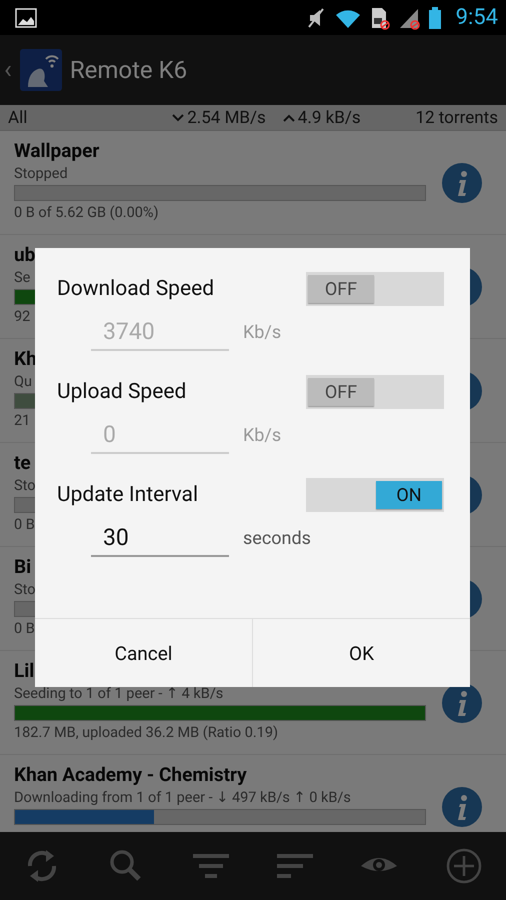 The width and height of the screenshot is (506, 900). What do you see at coordinates (146, 732) in the screenshot?
I see `torrent-details: 182.7 MB, uploaded 36.2 MB (Ratio 0.19)` at bounding box center [146, 732].